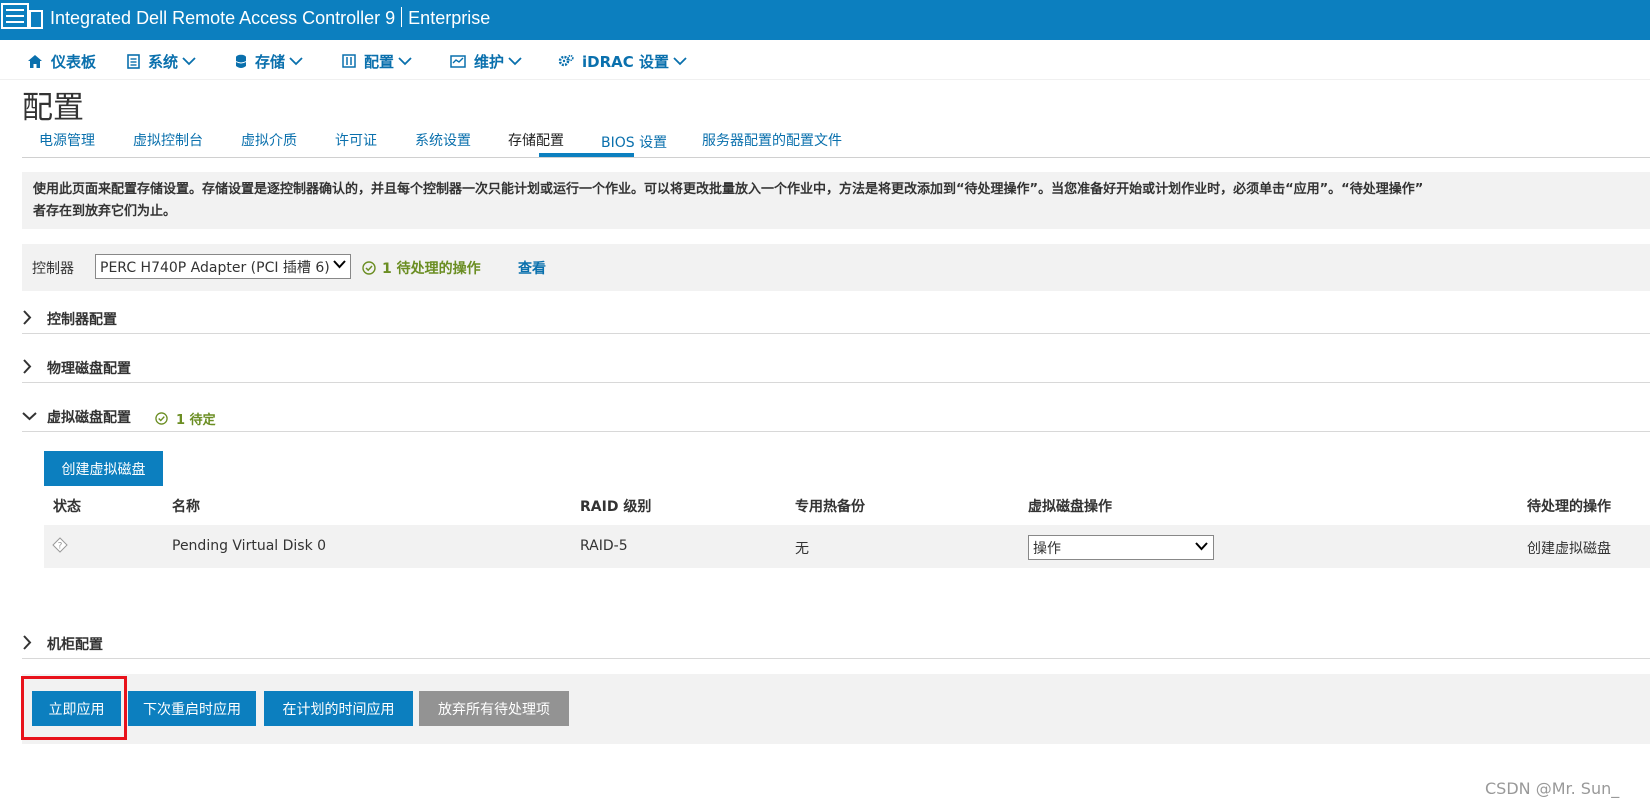  What do you see at coordinates (192, 708) in the screenshot?
I see `apply-next-reboot-button: 下次重启时应用` at bounding box center [192, 708].